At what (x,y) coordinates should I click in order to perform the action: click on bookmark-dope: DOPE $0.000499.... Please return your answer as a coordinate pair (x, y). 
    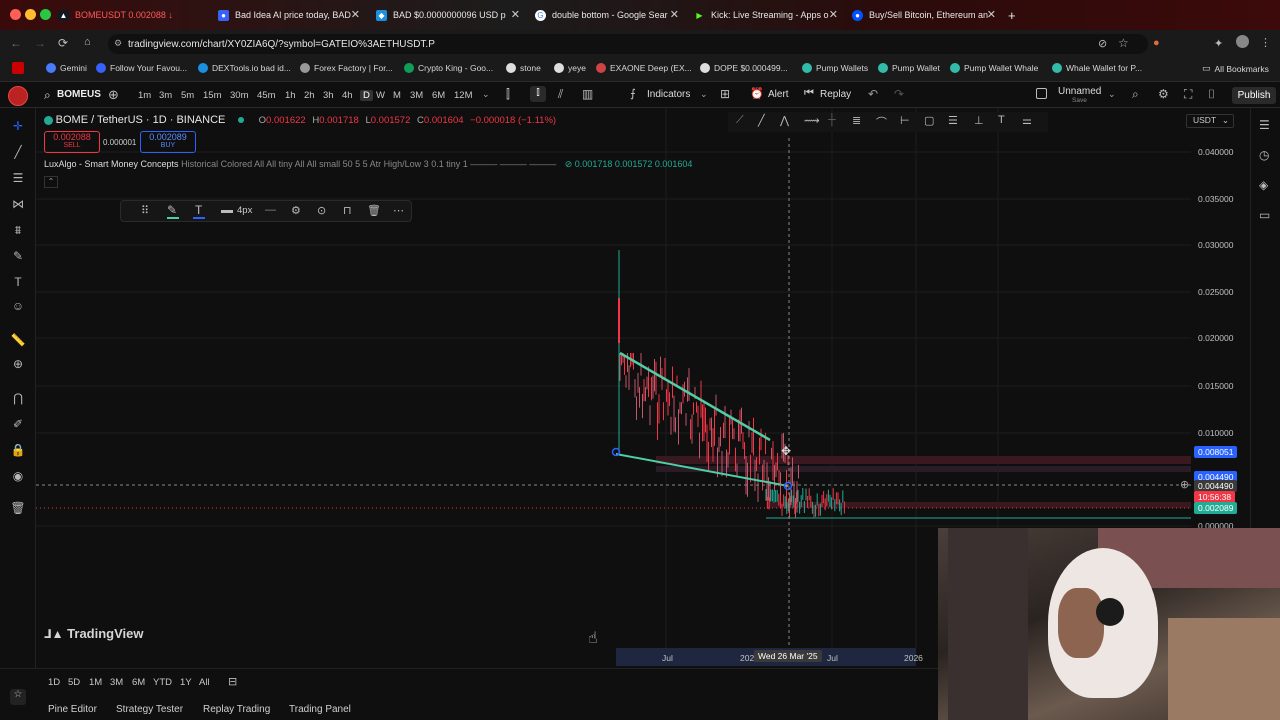
    Looking at the image, I should click on (744, 68).